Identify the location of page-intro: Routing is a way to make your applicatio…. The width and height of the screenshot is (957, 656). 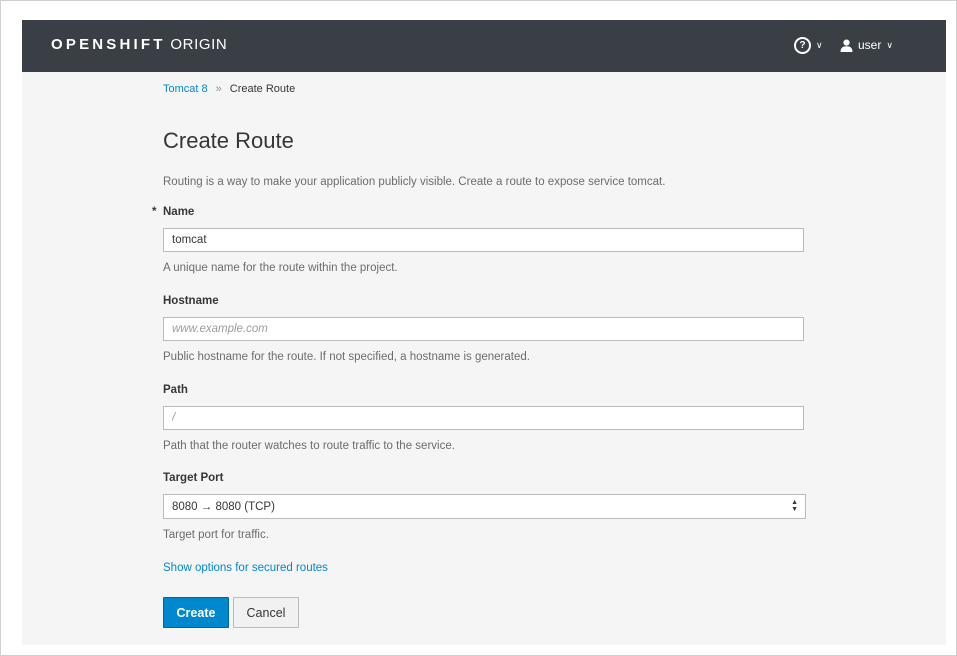
(414, 182).